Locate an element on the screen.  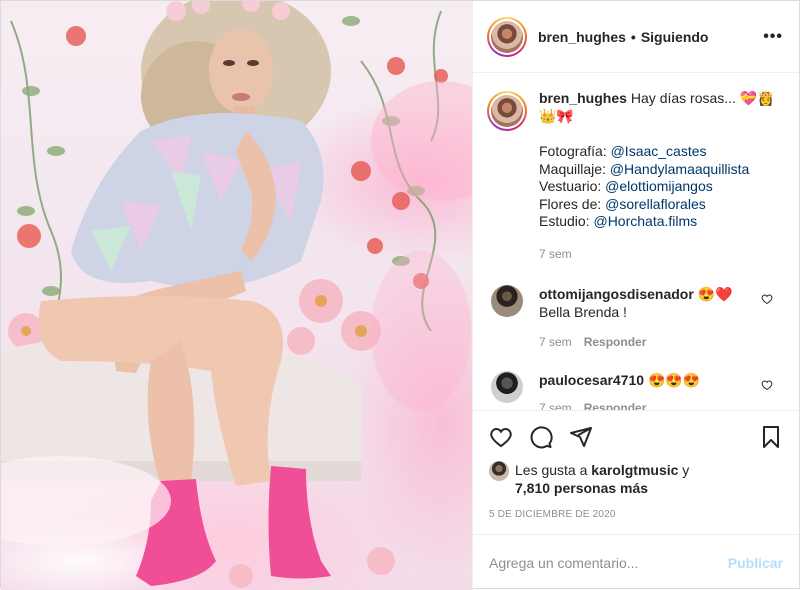
comment-input is located at coordinates (608, 562).